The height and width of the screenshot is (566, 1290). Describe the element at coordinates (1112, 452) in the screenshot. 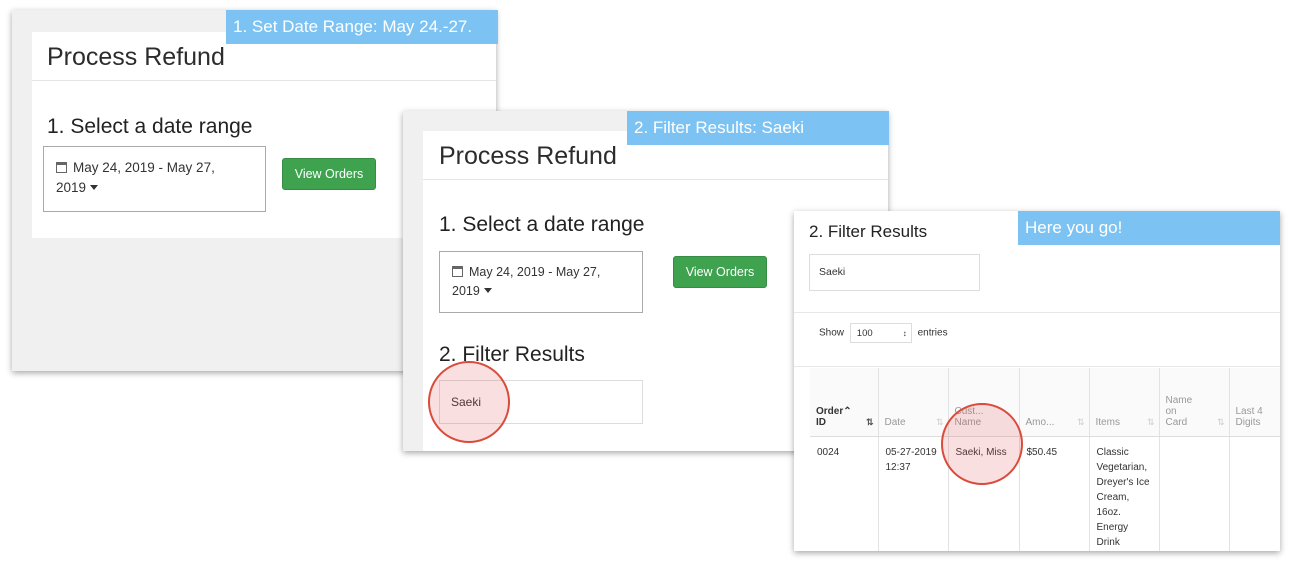

I see `item-line: Classic` at that location.